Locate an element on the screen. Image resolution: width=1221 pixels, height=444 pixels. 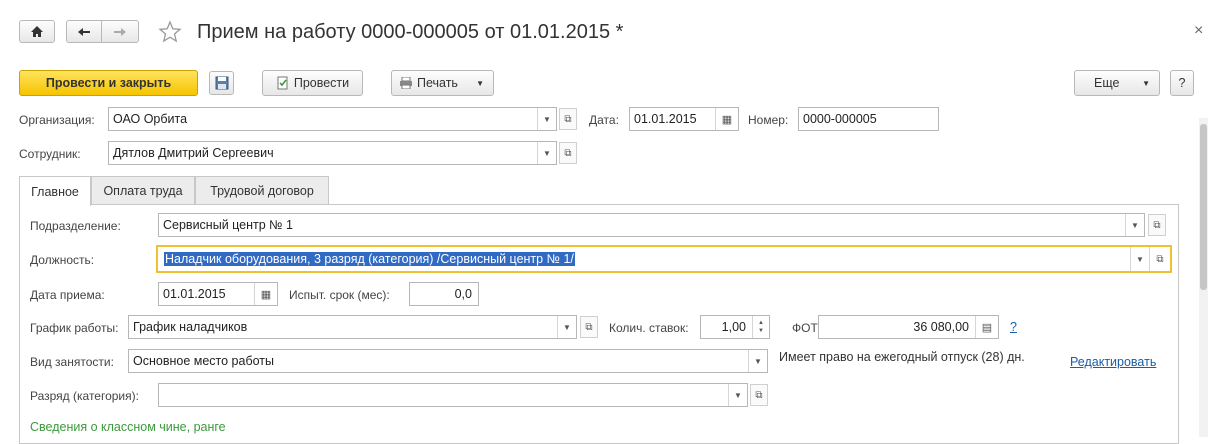
hire-date-field: 01.01.2015 ▦ is located at coordinates (218, 294).